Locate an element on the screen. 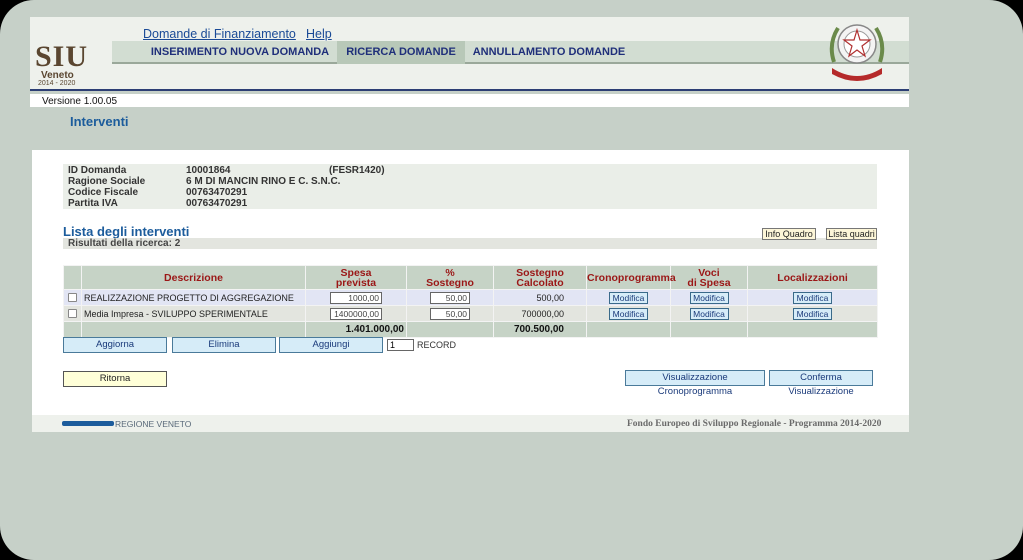 This screenshot has width=1023, height=560. spesa-prevista-input: 1000,00 is located at coordinates (356, 297).